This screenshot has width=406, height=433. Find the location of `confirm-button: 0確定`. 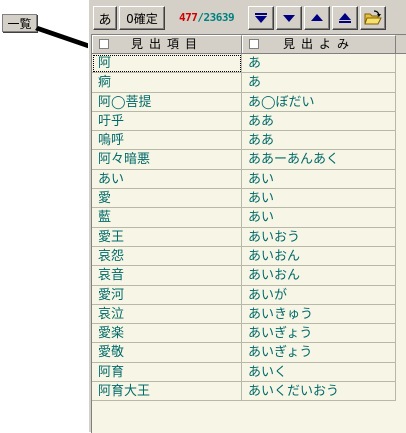

confirm-button: 0確定 is located at coordinates (142, 18).